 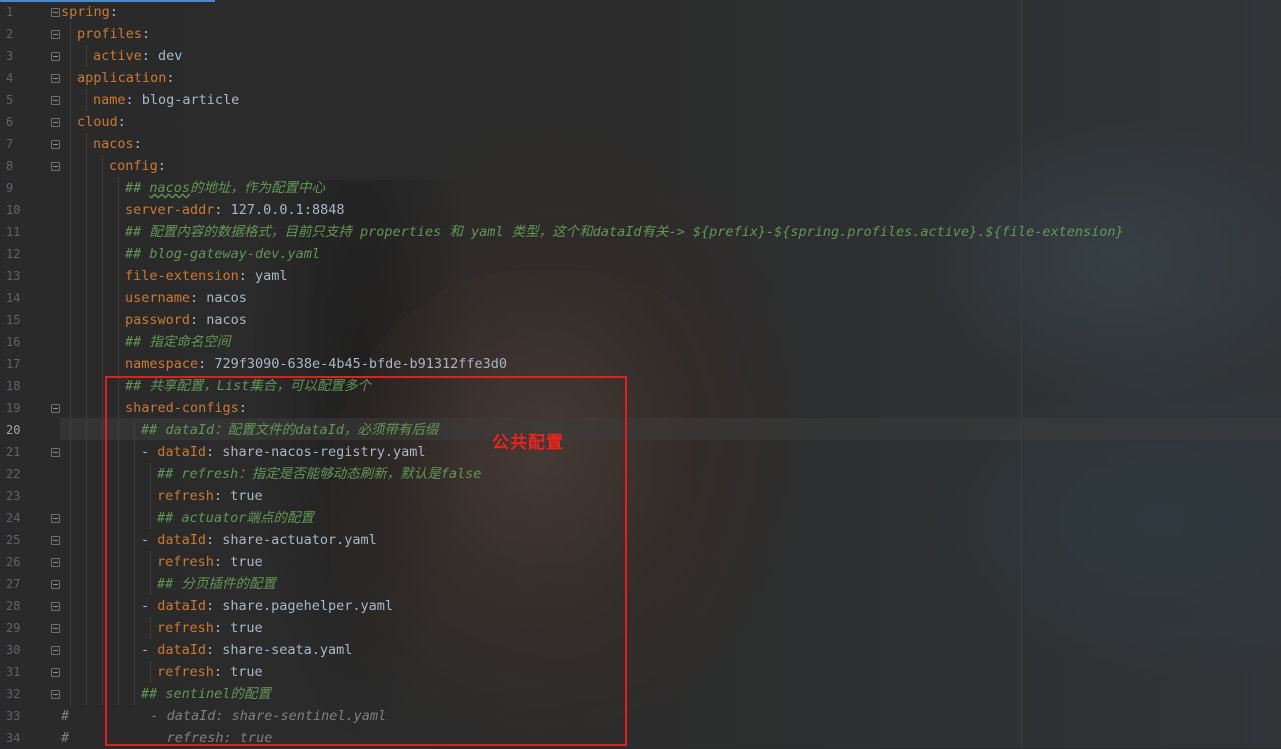 What do you see at coordinates (1021, 374) in the screenshot?
I see `right-margin-guide` at bounding box center [1021, 374].